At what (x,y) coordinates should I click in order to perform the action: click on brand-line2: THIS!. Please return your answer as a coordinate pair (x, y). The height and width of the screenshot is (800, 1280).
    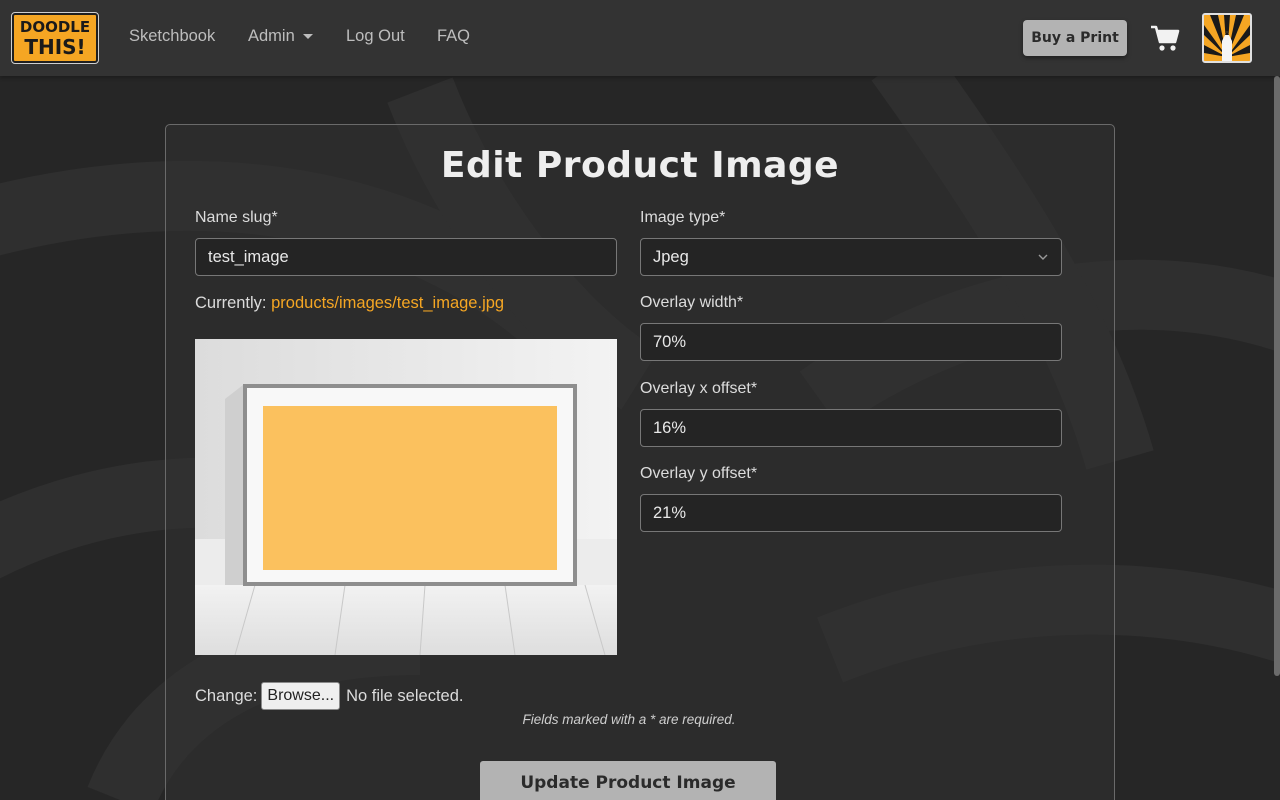
    Looking at the image, I should click on (55, 46).